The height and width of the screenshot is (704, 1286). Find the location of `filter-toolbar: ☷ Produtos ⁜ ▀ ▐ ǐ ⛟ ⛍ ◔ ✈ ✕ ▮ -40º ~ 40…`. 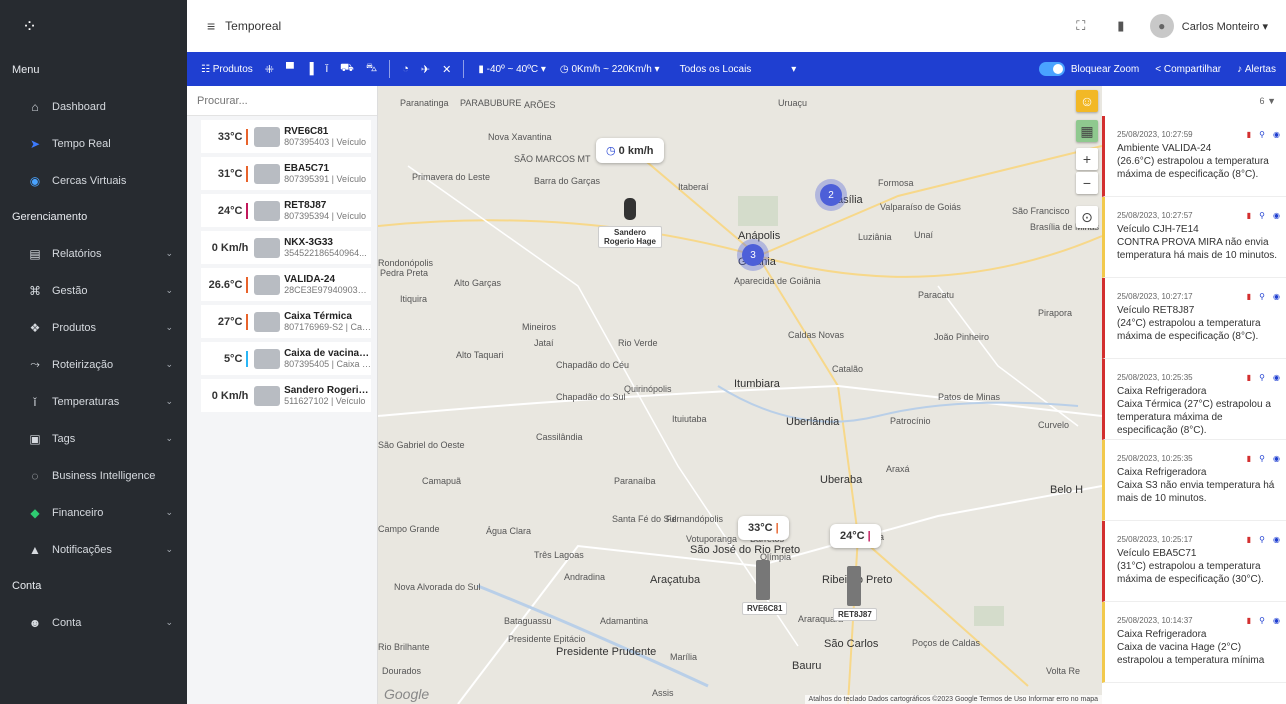

filter-toolbar: ☷ Produtos ⁜ ▀ ▐ ǐ ⛟ ⛍ ◔ ✈ ✕ ▮ -40º ~ 40… is located at coordinates (736, 69).